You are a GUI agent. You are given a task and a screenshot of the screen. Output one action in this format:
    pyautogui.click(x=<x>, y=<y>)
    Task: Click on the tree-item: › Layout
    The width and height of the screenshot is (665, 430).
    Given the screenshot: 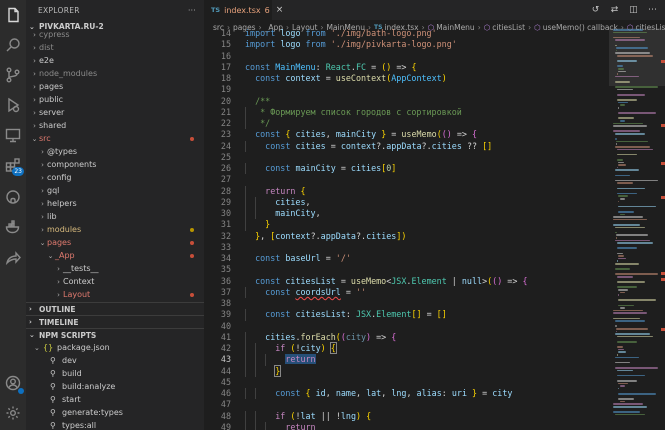 What is the action you would take?
    pyautogui.click(x=115, y=294)
    